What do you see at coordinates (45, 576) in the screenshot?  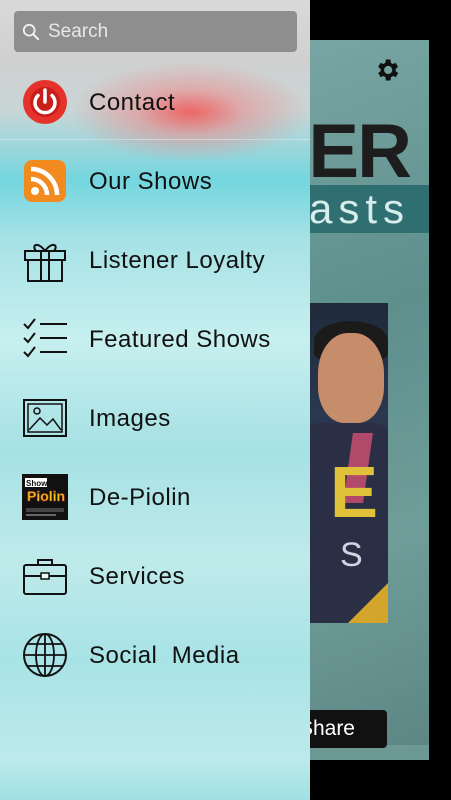 I see `briefcase-icon` at bounding box center [45, 576].